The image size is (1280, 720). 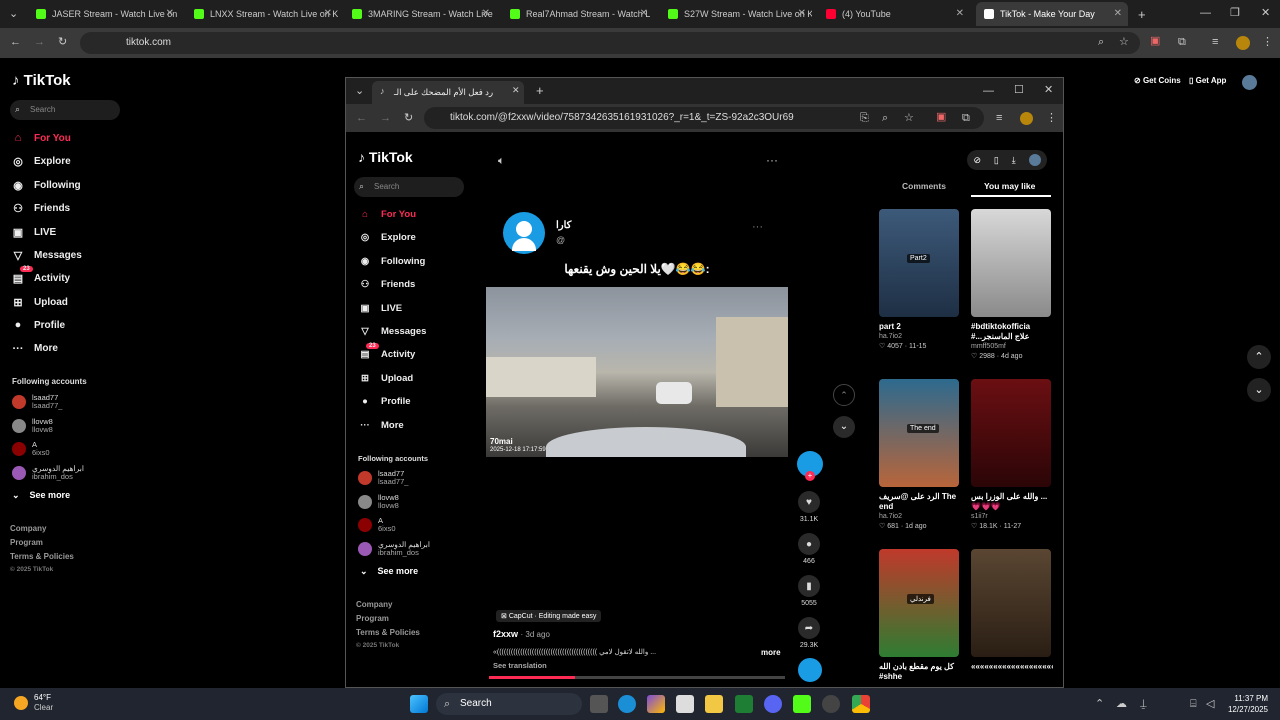 I want to click on profile-avatar, so click(x=1243, y=43).